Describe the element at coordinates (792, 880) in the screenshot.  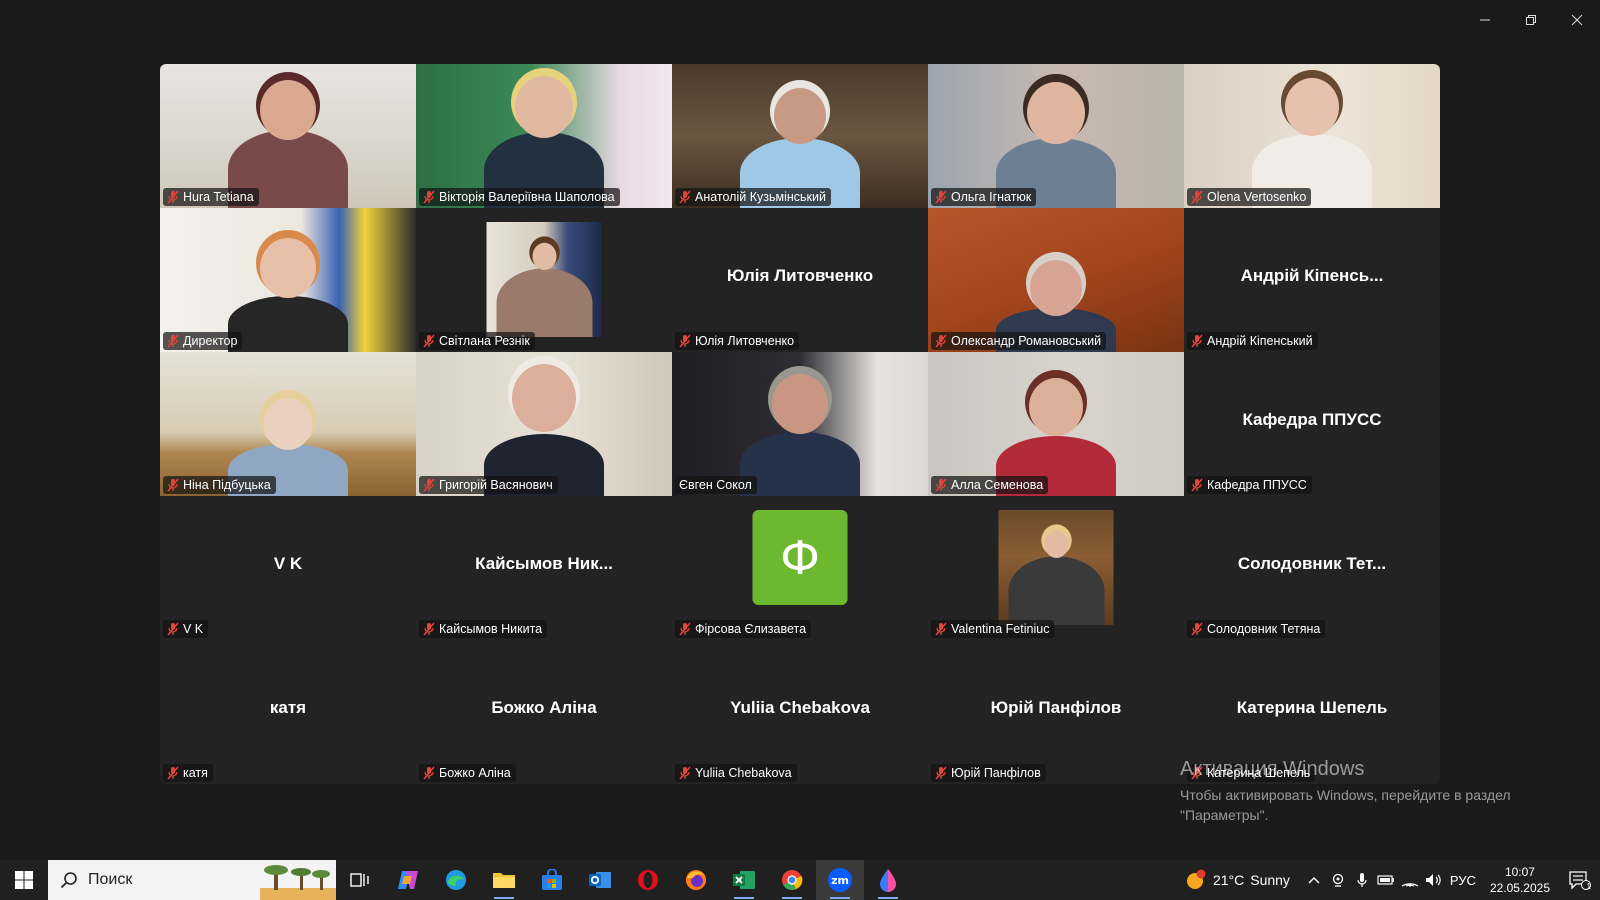
I see `chrome-button` at that location.